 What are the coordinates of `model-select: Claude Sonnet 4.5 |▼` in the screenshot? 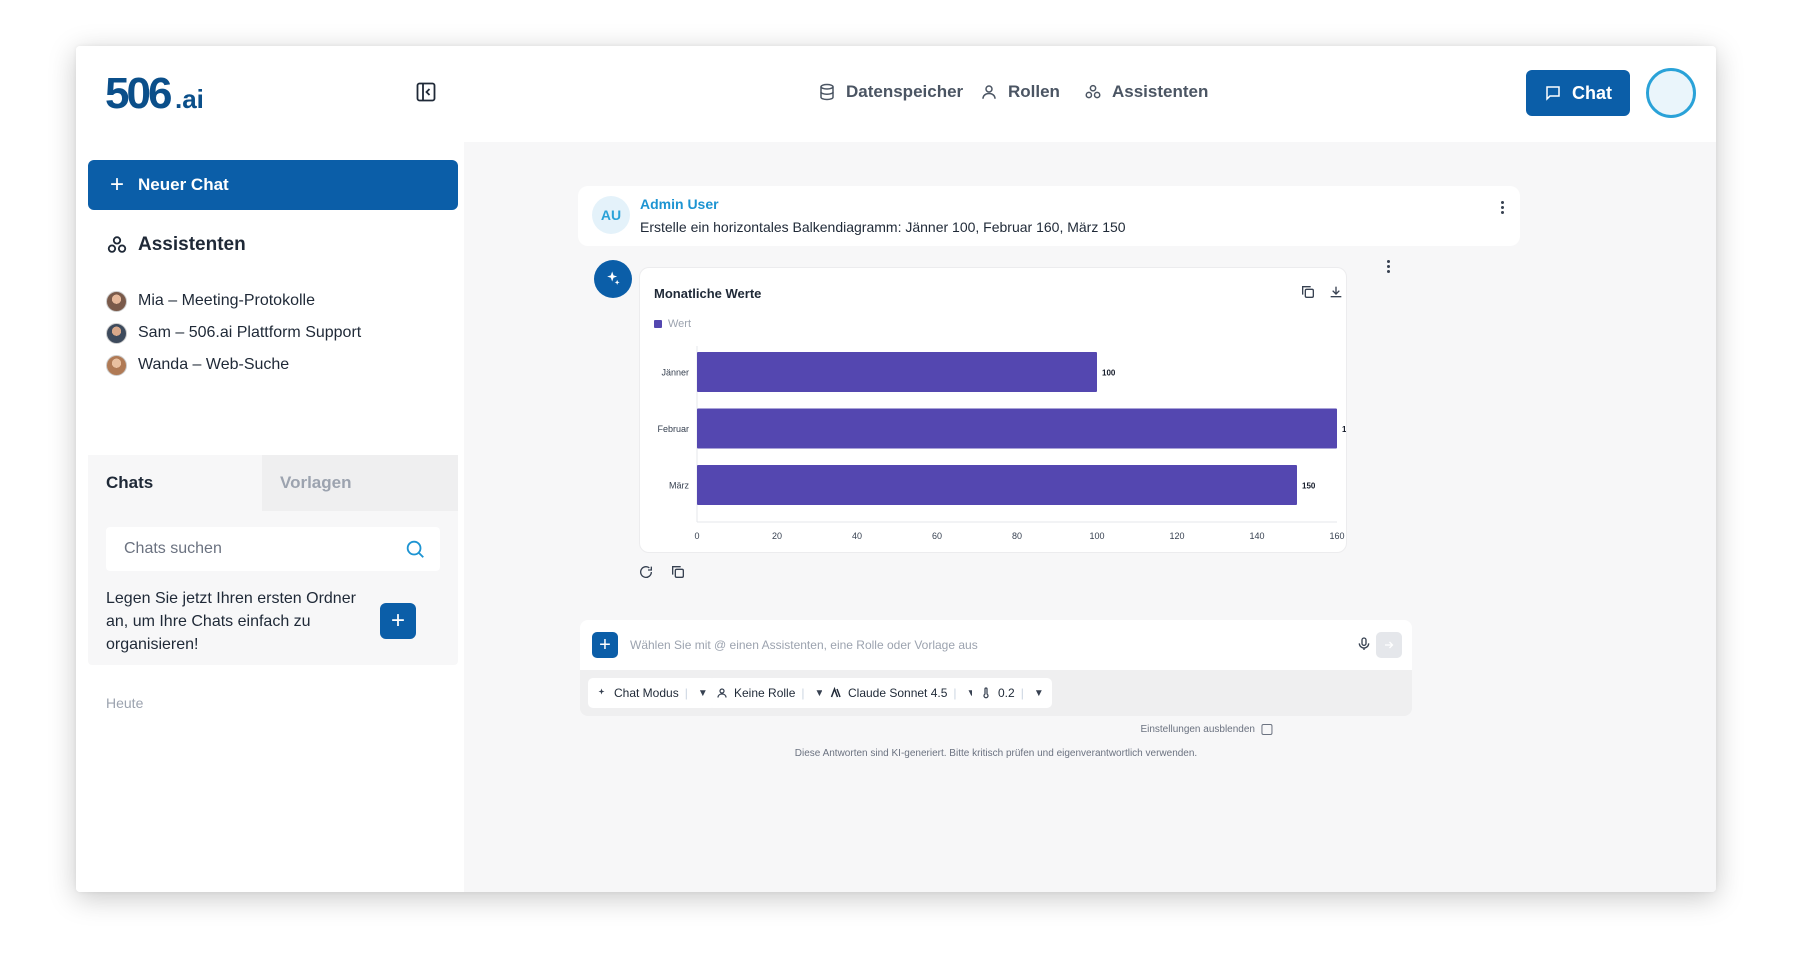 It's located at (903, 693).